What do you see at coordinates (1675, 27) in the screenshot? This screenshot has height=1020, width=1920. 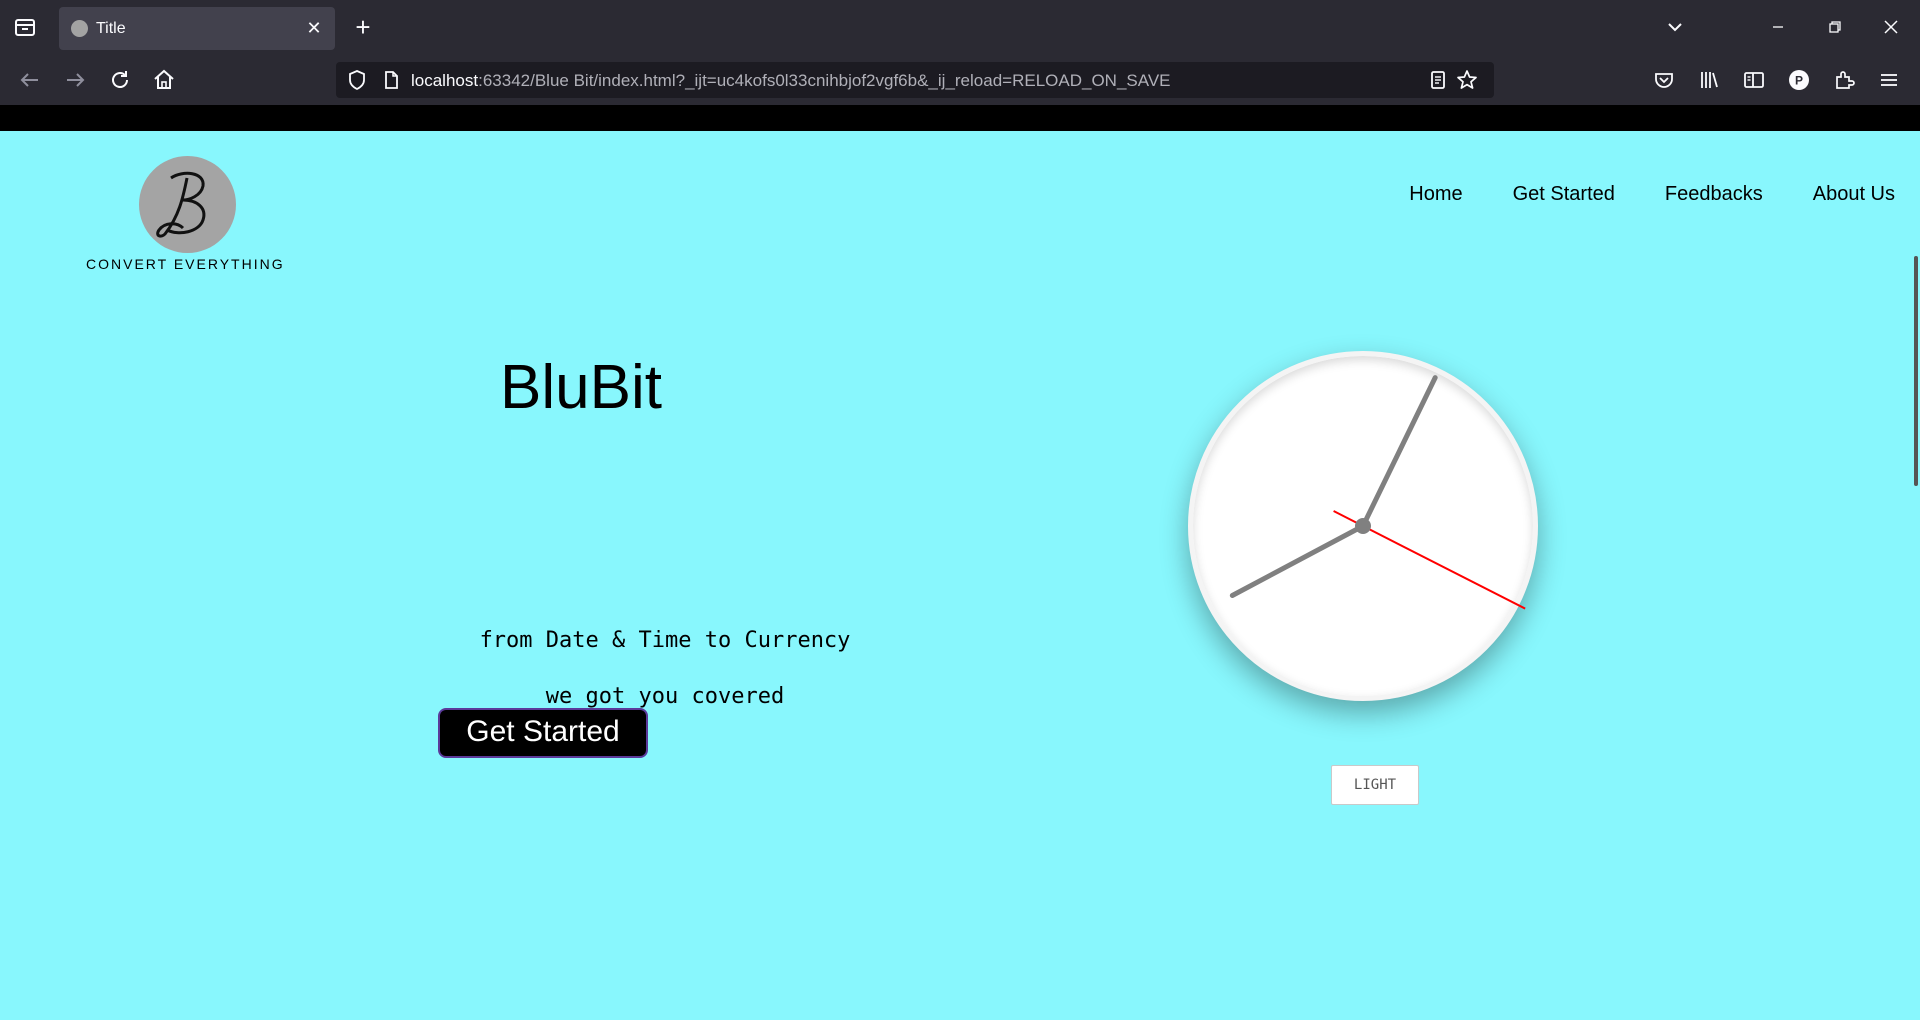 I see `tab-overflow-chevron-icon` at bounding box center [1675, 27].